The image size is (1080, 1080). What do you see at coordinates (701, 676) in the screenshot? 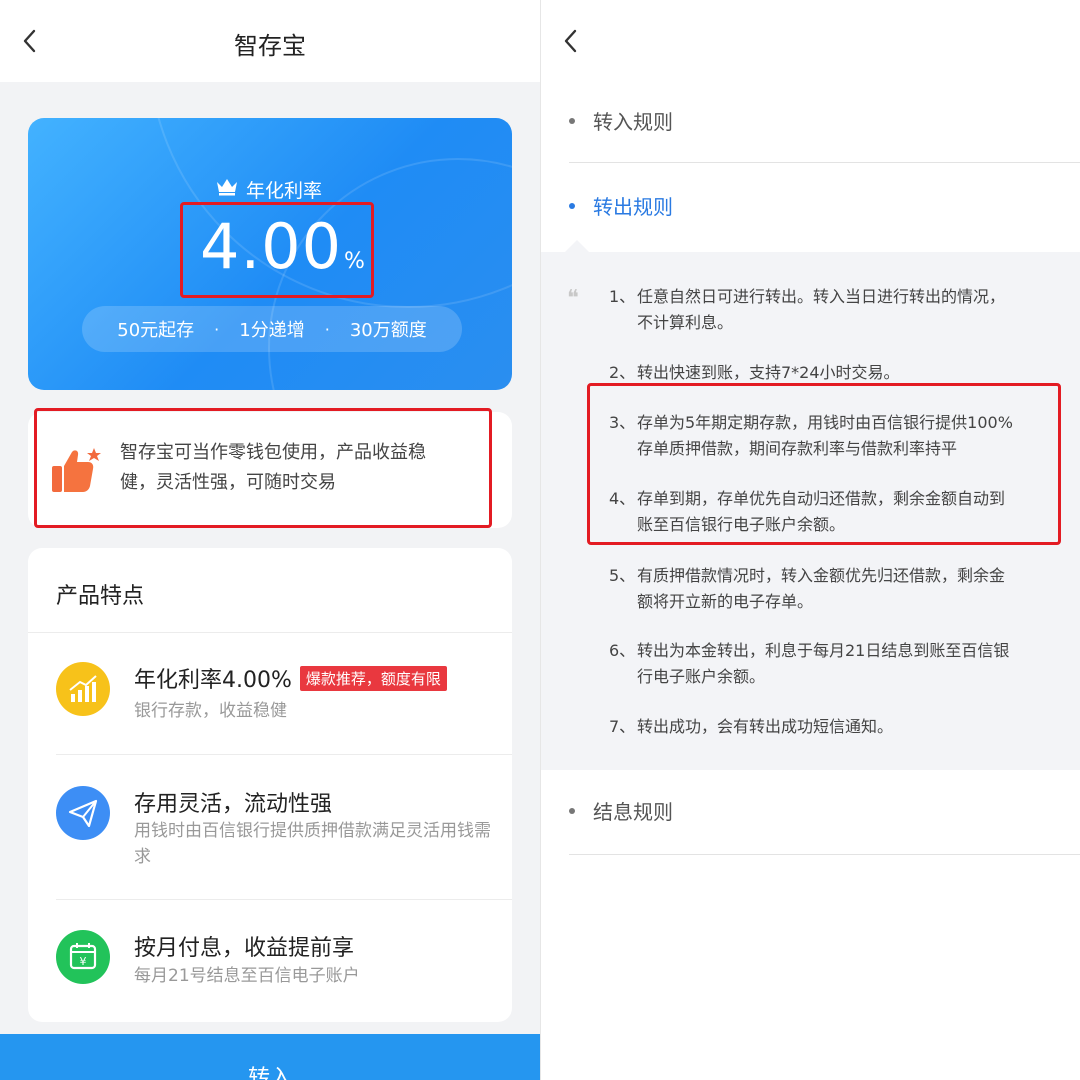
I see `rule-text: 行电子账户余额。` at bounding box center [701, 676].